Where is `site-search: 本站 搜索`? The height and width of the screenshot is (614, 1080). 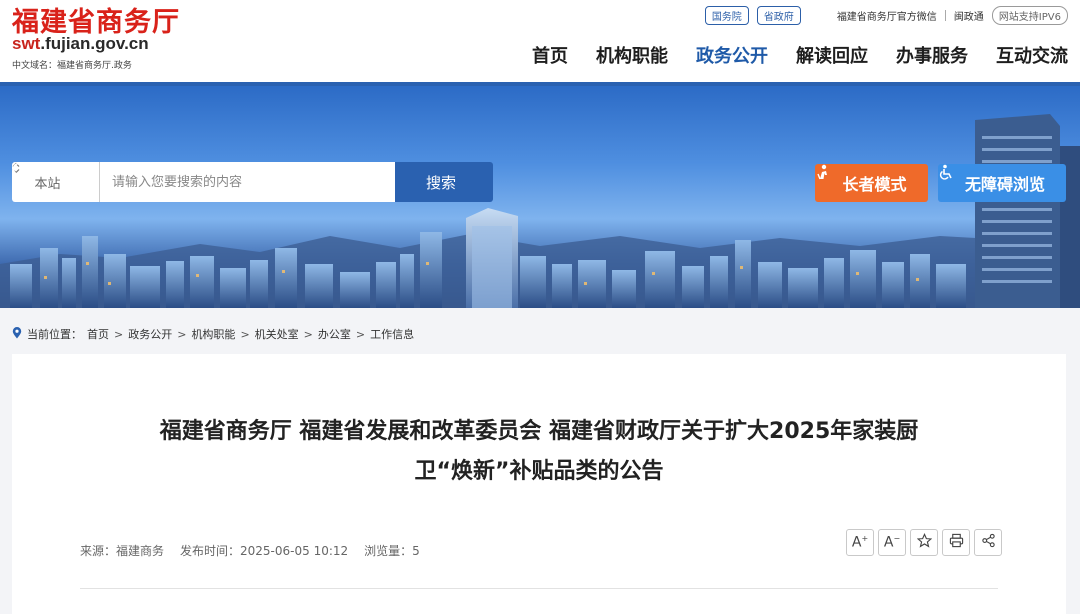
site-search: 本站 搜索 is located at coordinates (252, 182).